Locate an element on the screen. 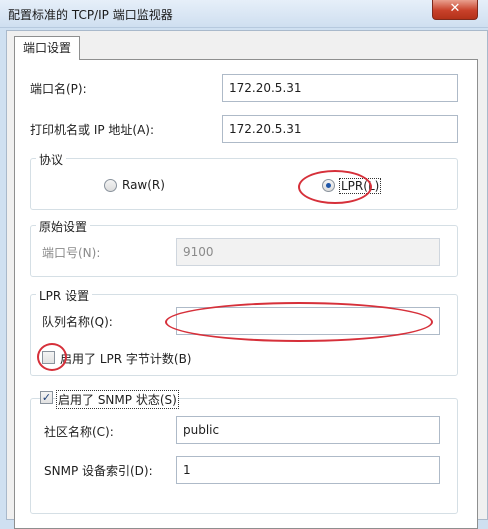 Image resolution: width=488 pixels, height=529 pixels. raw-radio-label: Raw(R) is located at coordinates (143, 185).